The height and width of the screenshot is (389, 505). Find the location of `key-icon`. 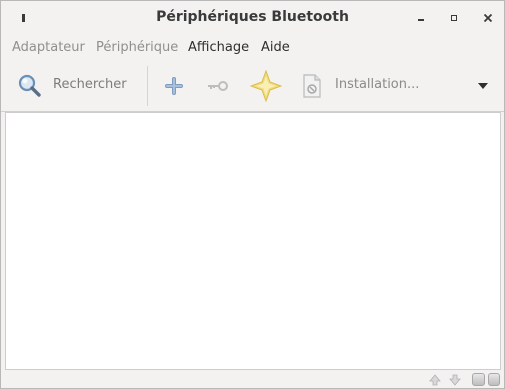

key-icon is located at coordinates (218, 86).